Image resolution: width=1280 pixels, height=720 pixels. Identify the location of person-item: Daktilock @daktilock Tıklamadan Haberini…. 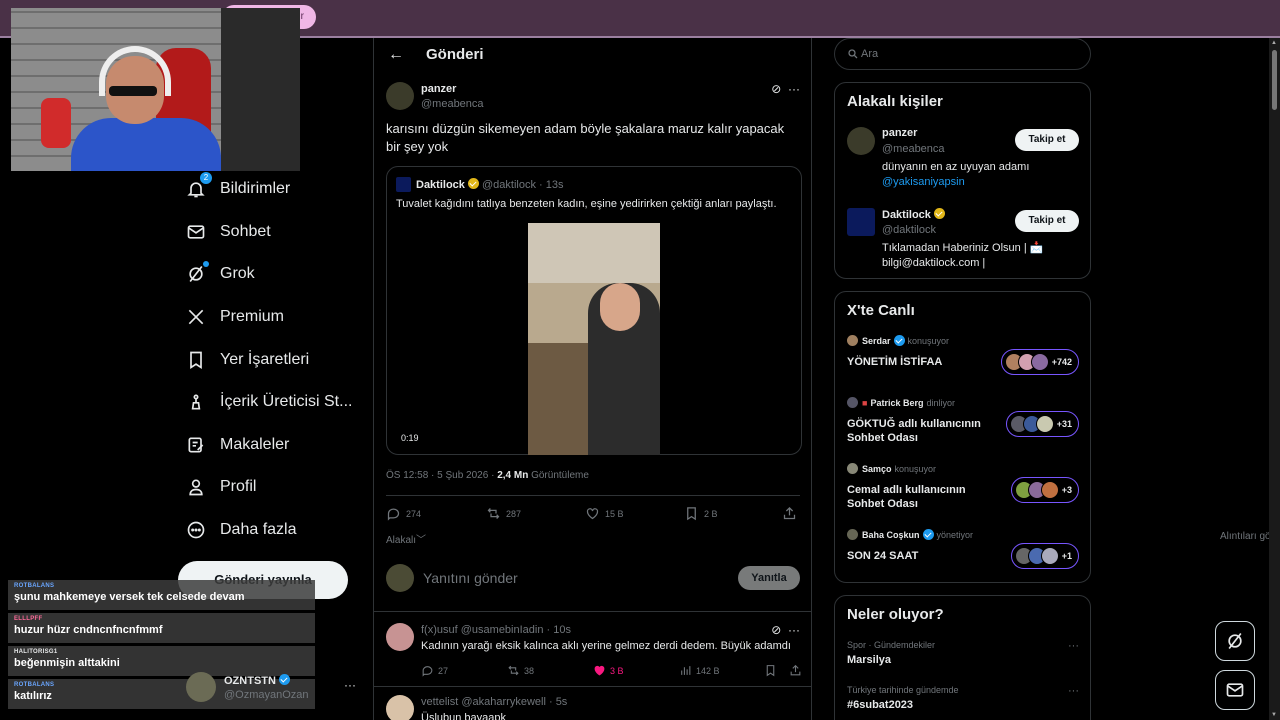
(963, 238).